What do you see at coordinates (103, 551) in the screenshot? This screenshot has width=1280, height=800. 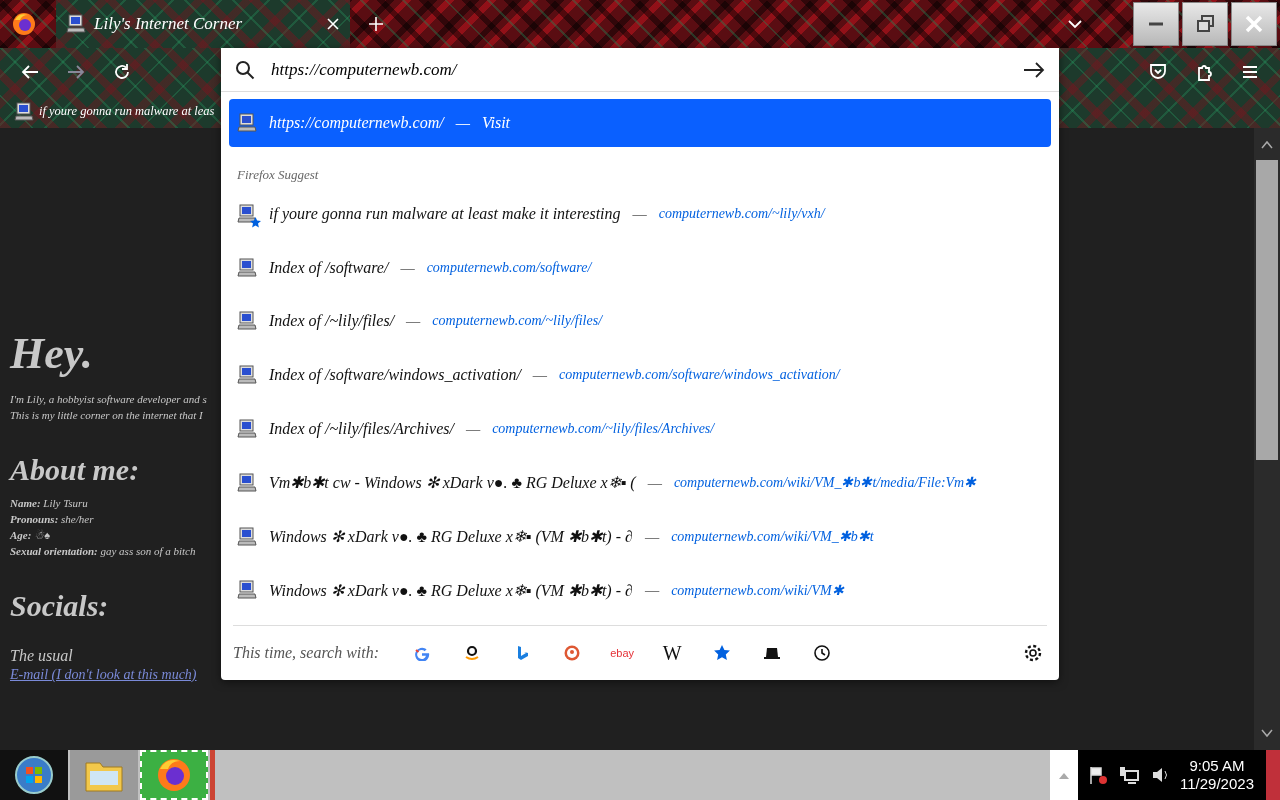 I see `about-line: Sexual orientation: gay ass son of a bitch` at bounding box center [103, 551].